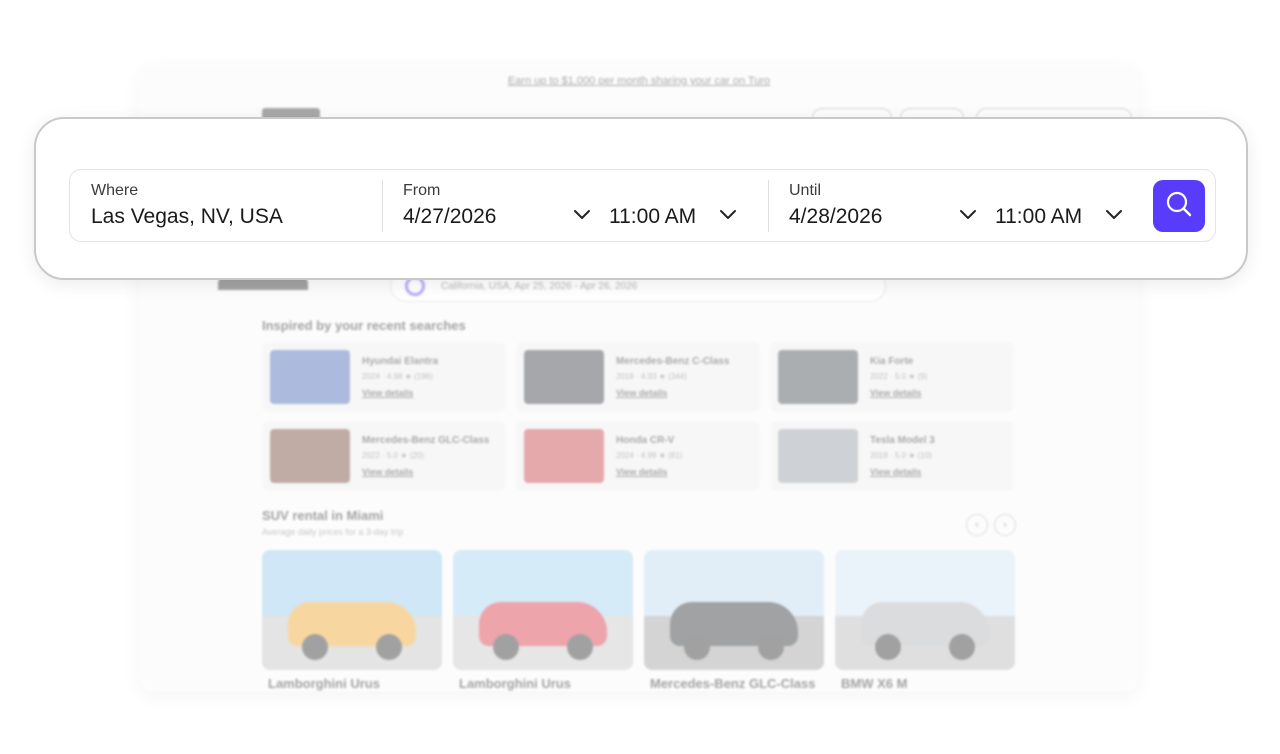 This screenshot has width=1280, height=754. Describe the element at coordinates (422, 190) in the screenshot. I see `from-label: From` at that location.